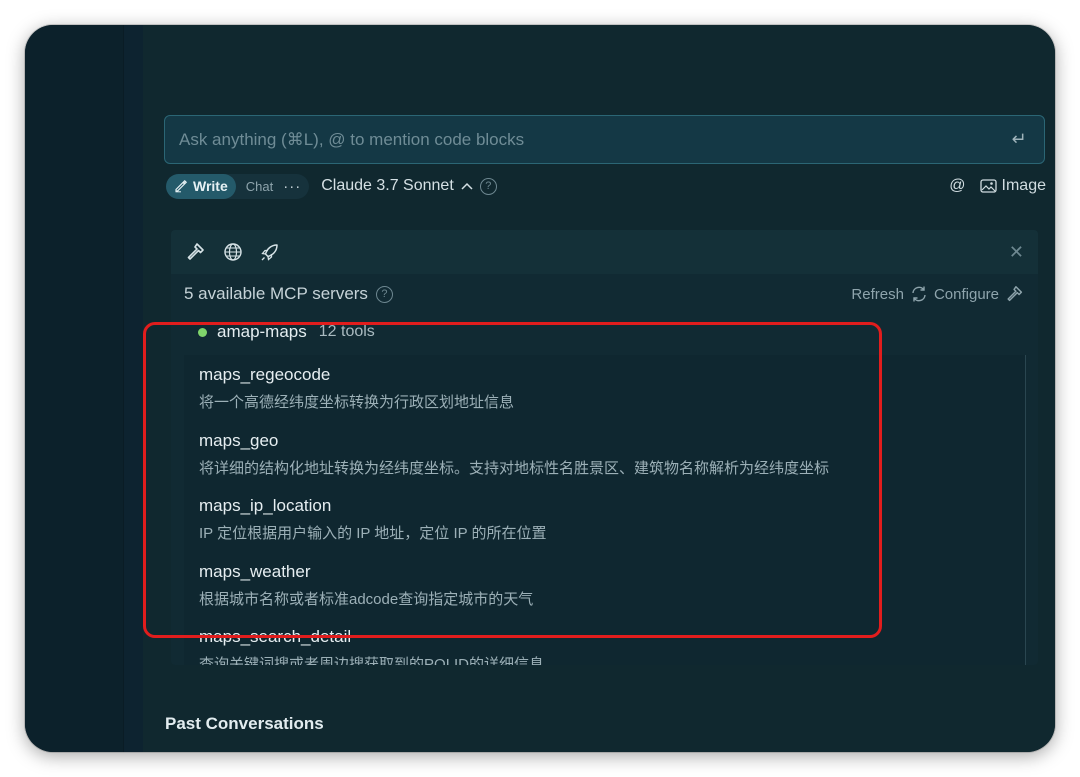  I want to click on mcp-actions: Refresh Configure, so click(938, 294).